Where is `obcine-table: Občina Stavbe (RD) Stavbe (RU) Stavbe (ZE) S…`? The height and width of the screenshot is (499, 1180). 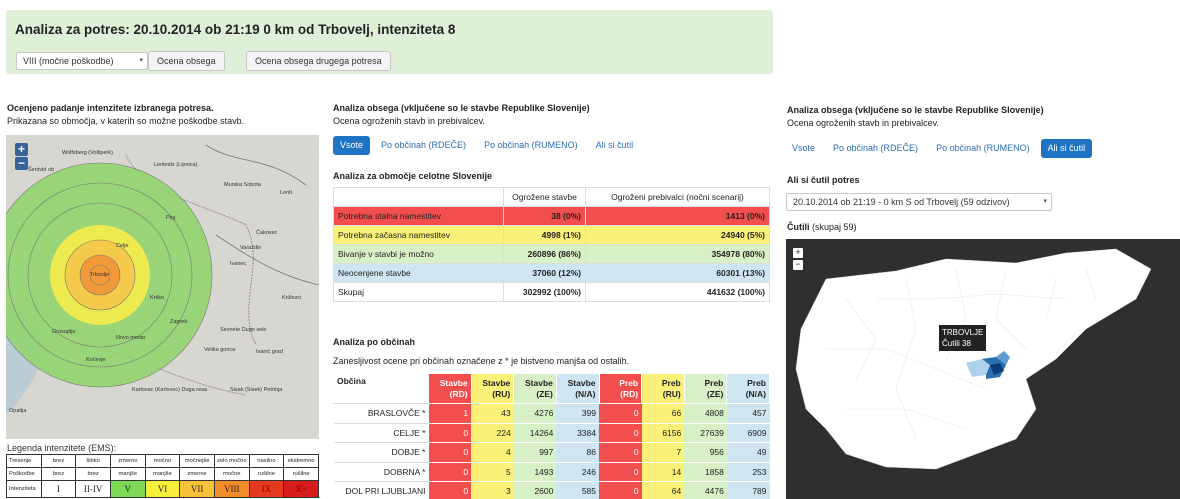 obcine-table: Občina Stavbe (RD) Stavbe (RU) Stavbe (ZE) S… is located at coordinates (551, 436).